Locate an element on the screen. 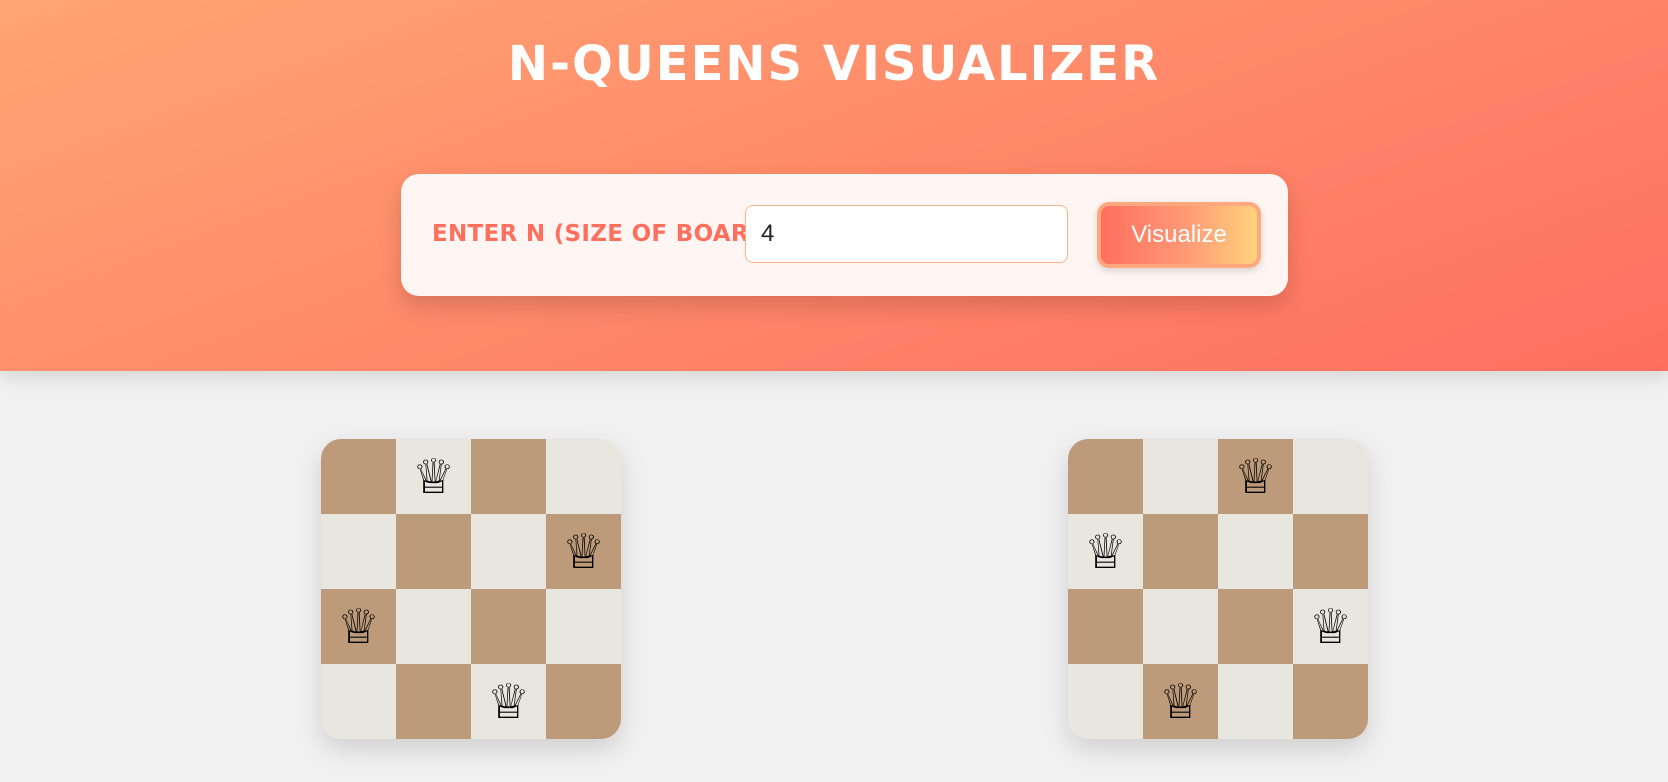 This screenshot has height=782, width=1668. page-title: N-QUEENS VISUALIZER is located at coordinates (834, 64).